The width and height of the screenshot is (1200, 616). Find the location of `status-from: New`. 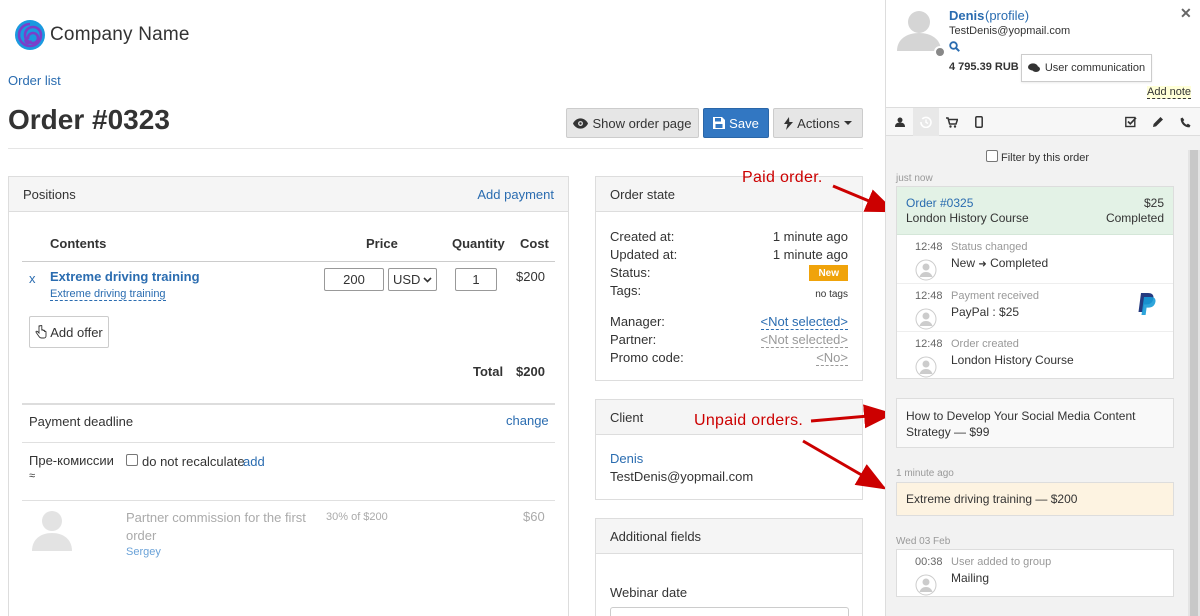

status-from: New is located at coordinates (963, 263).